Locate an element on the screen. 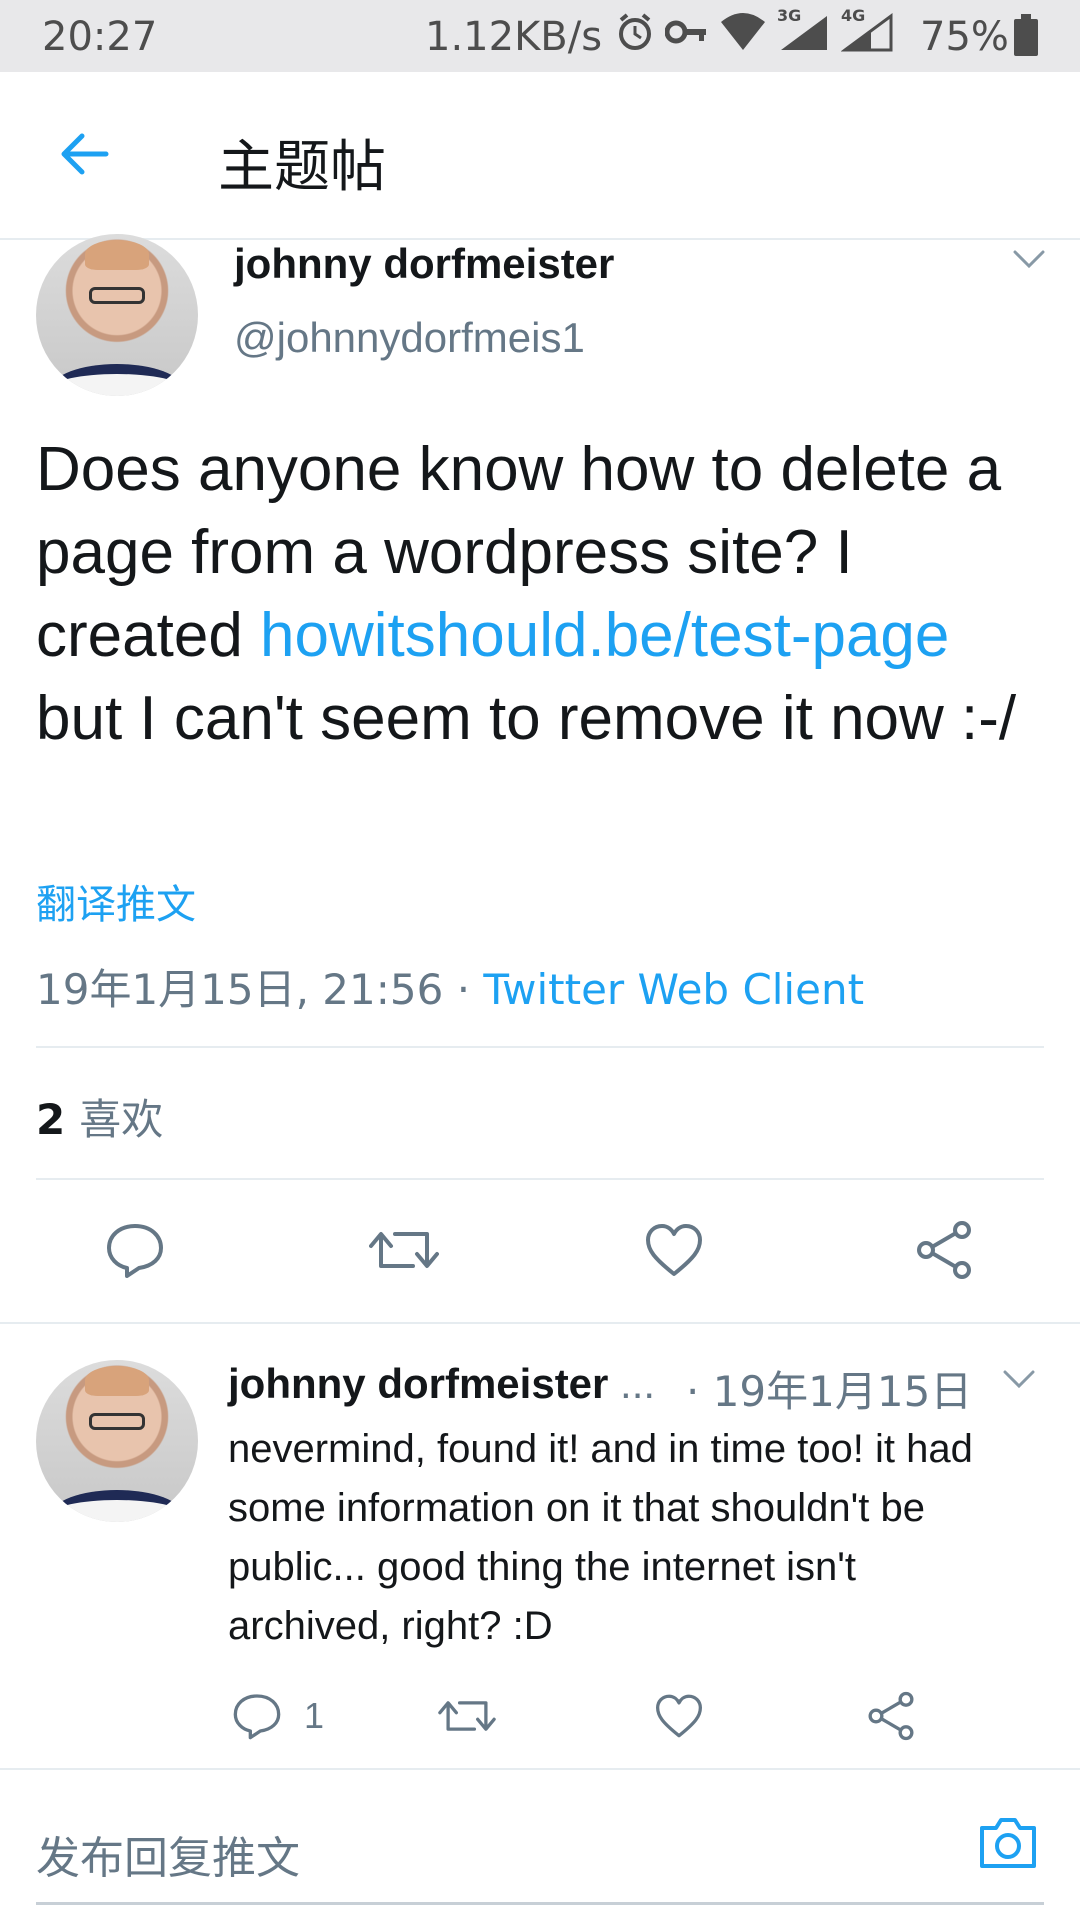 This screenshot has width=1080, height=1920. like-count: 2 is located at coordinates (51, 1119).